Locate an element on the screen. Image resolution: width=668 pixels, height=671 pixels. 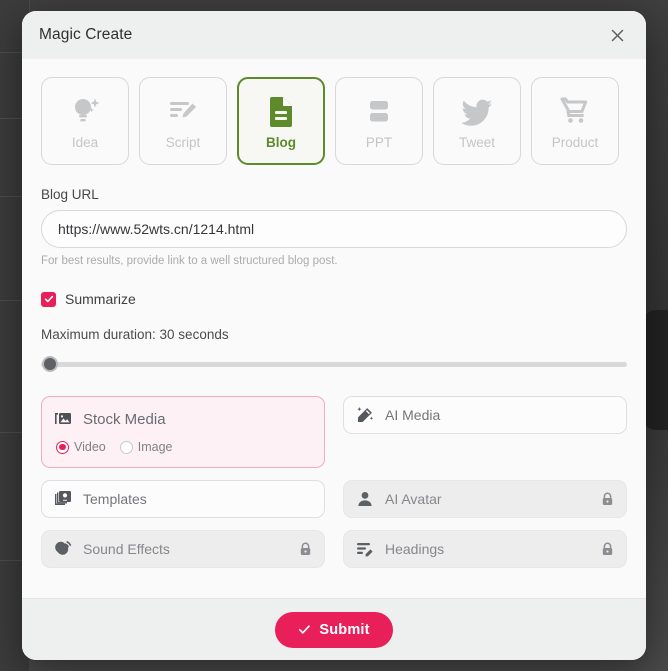
radio-label: Image is located at coordinates (155, 447).